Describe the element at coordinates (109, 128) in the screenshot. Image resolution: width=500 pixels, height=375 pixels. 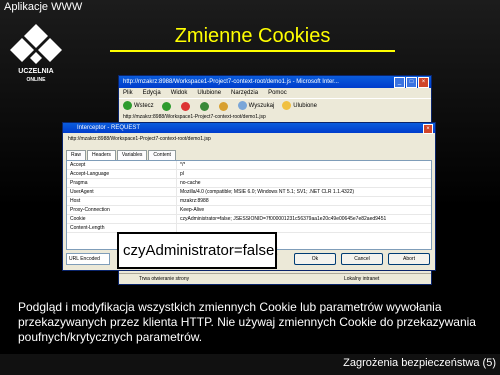
I see `dialog-title: Interceptor - REQUEST` at that location.